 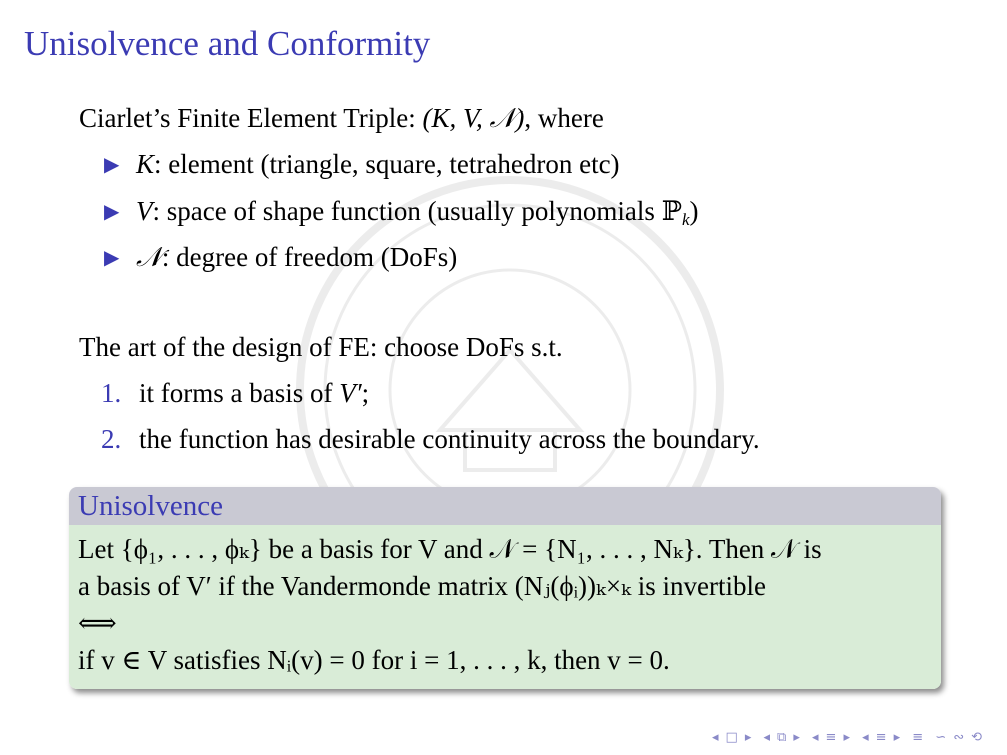 What do you see at coordinates (473, 118) in the screenshot?
I see `triple-tuple: (K, V, 𝒩)` at bounding box center [473, 118].